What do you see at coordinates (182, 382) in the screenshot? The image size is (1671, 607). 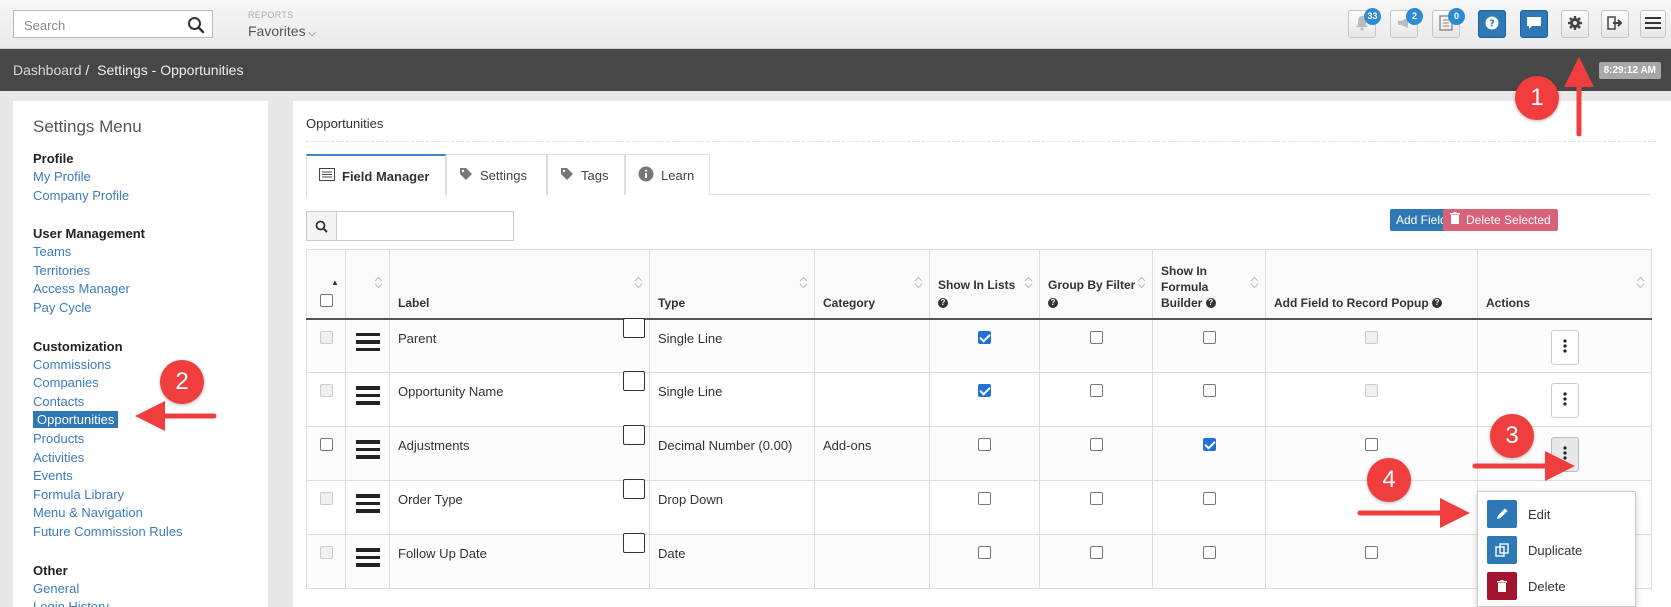 I see `annotation-badge-2: 2` at bounding box center [182, 382].